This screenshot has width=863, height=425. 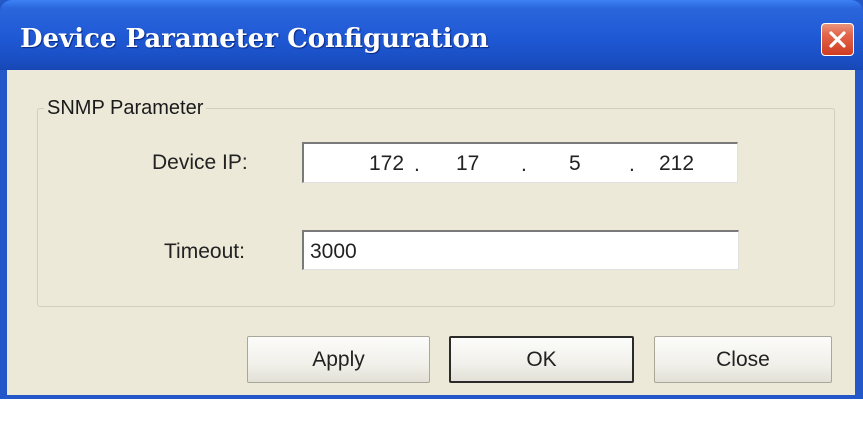 What do you see at coordinates (541, 359) in the screenshot?
I see `ok-button: OK` at bounding box center [541, 359].